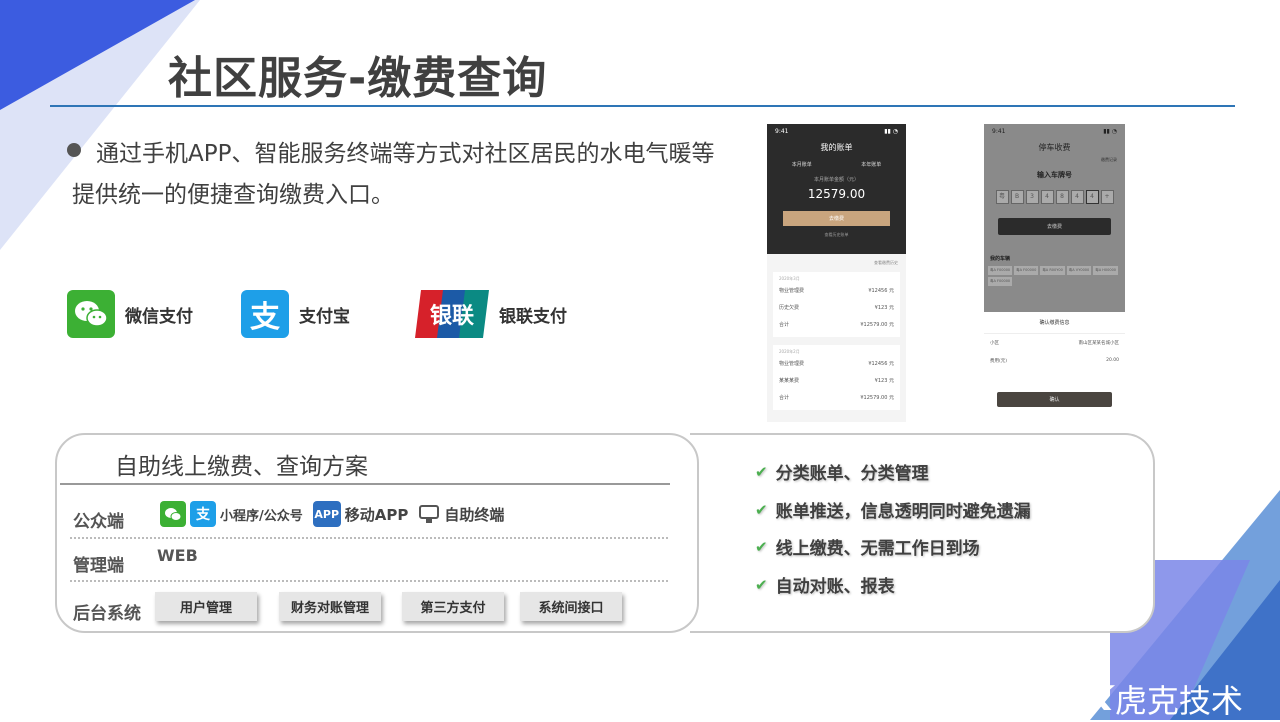  What do you see at coordinates (376, 514) in the screenshot?
I see `app-label: 移动APP` at bounding box center [376, 514].